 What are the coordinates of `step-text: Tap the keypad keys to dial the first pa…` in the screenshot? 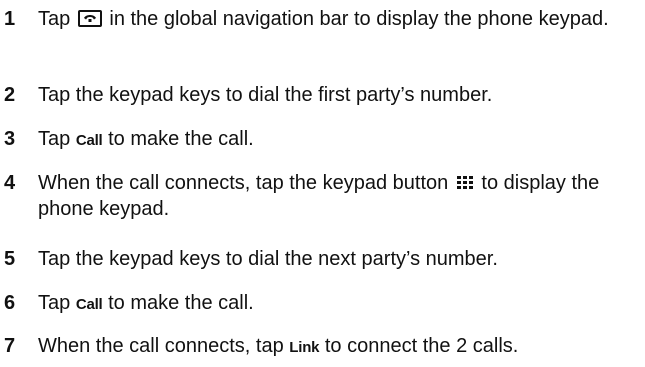 It's located at (265, 95).